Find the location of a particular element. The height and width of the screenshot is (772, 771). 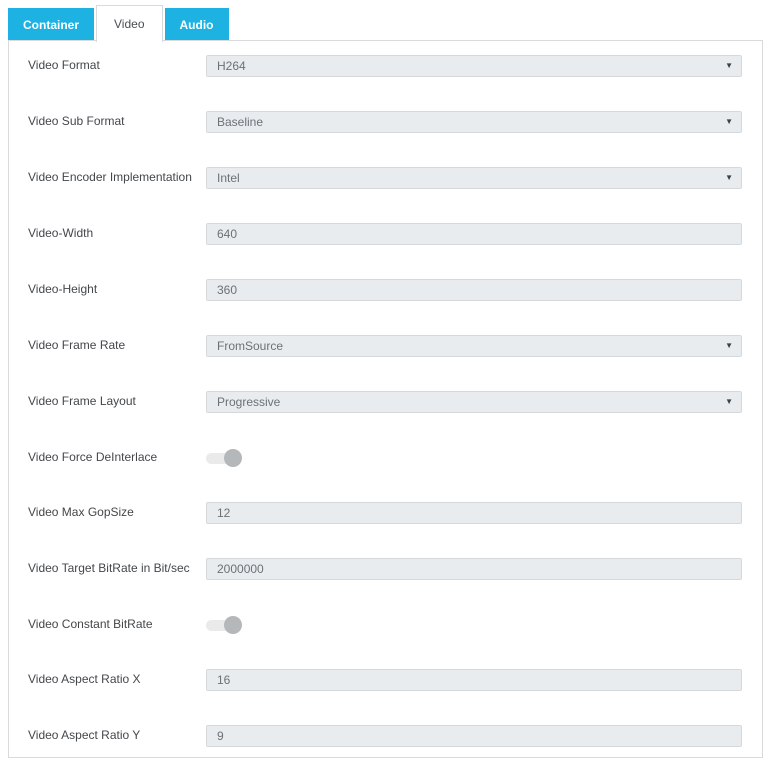

video-sub-format-select: Baseline ▼ is located at coordinates (474, 122).